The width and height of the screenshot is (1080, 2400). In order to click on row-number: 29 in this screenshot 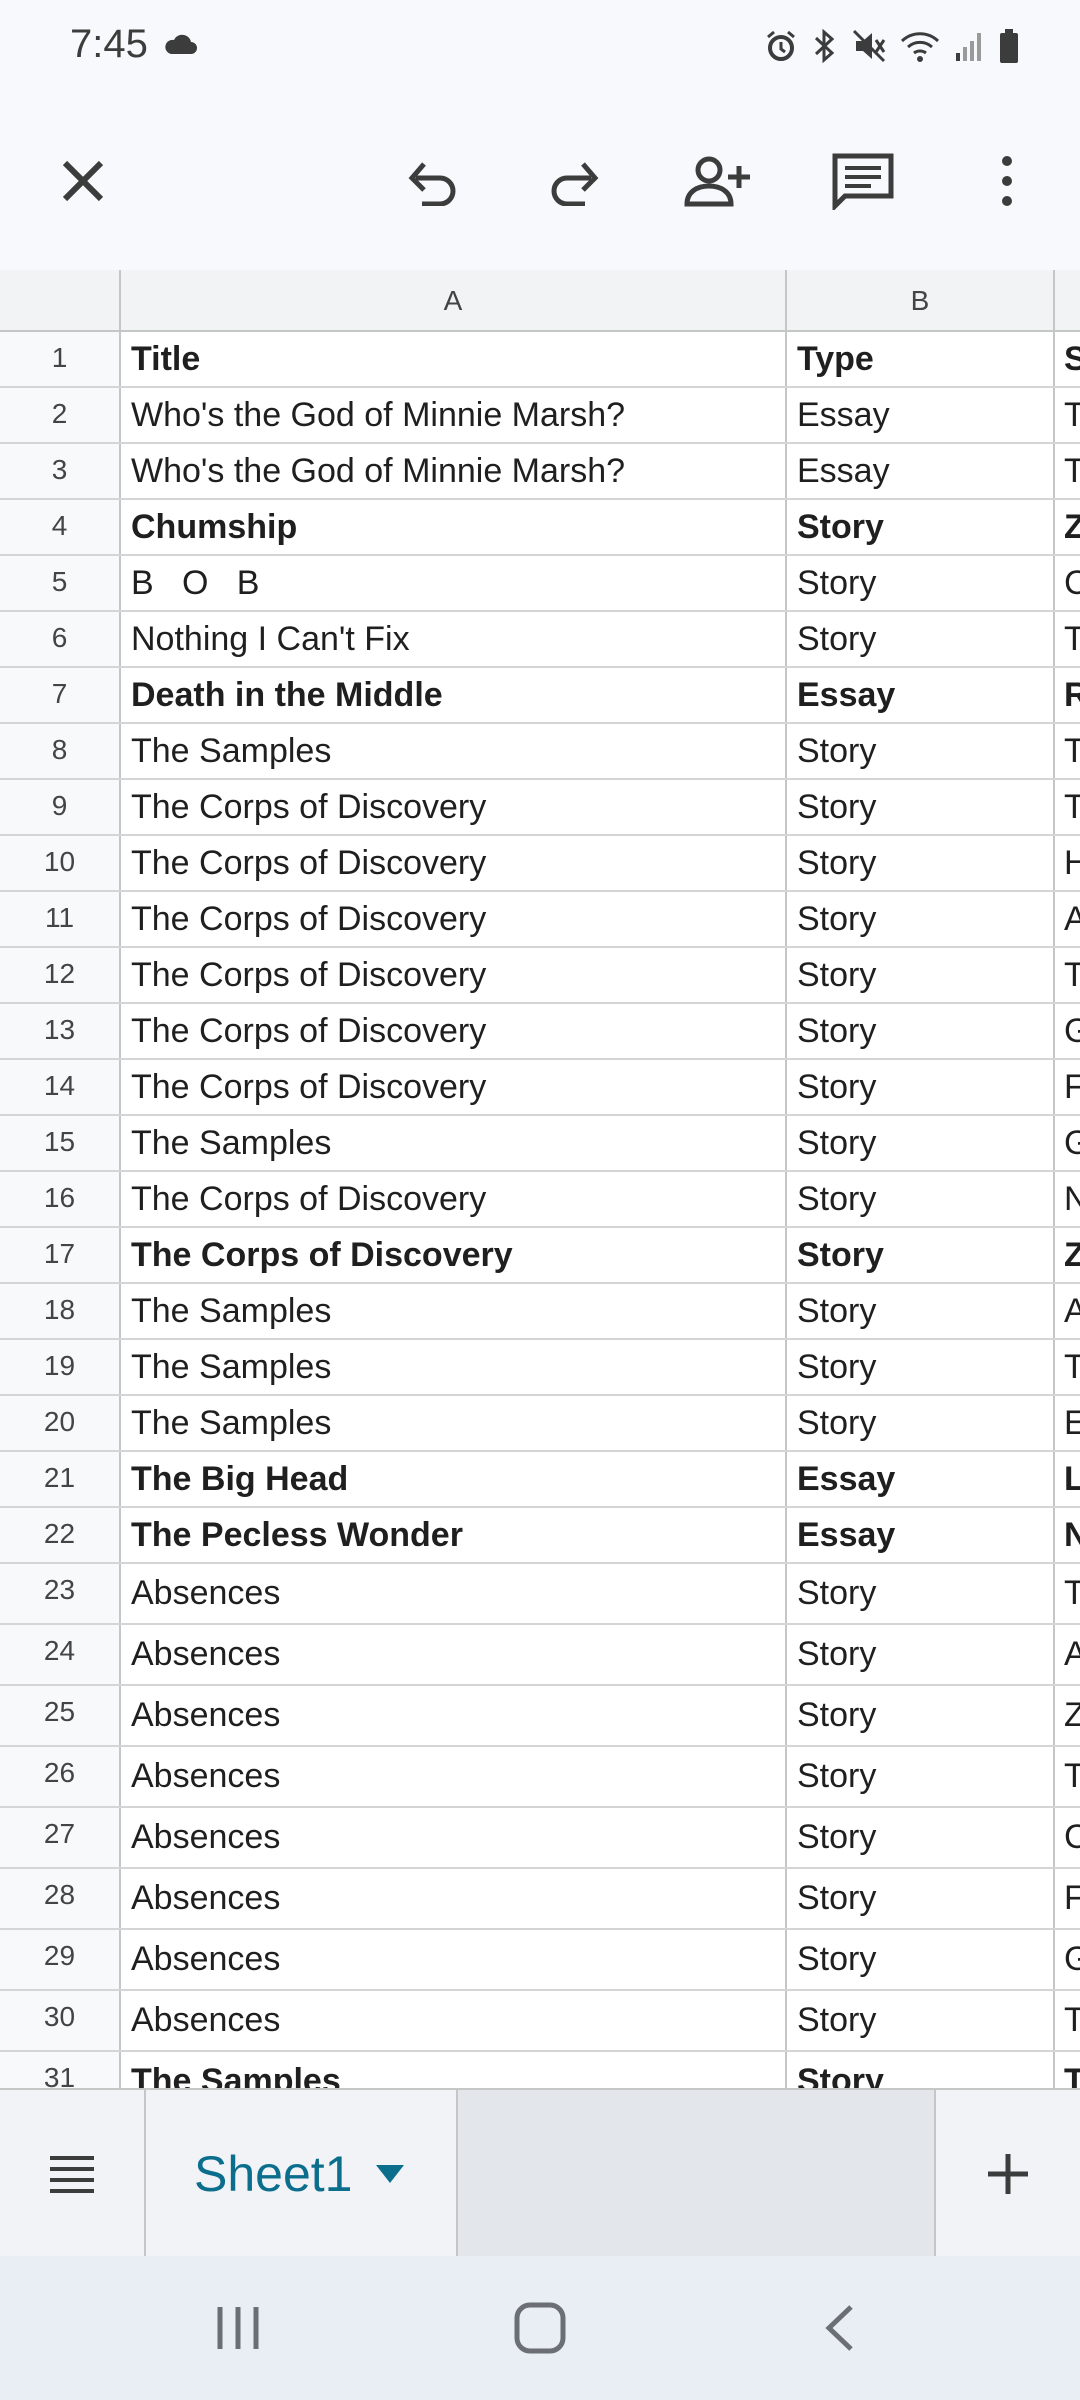, I will do `click(60, 1959)`.